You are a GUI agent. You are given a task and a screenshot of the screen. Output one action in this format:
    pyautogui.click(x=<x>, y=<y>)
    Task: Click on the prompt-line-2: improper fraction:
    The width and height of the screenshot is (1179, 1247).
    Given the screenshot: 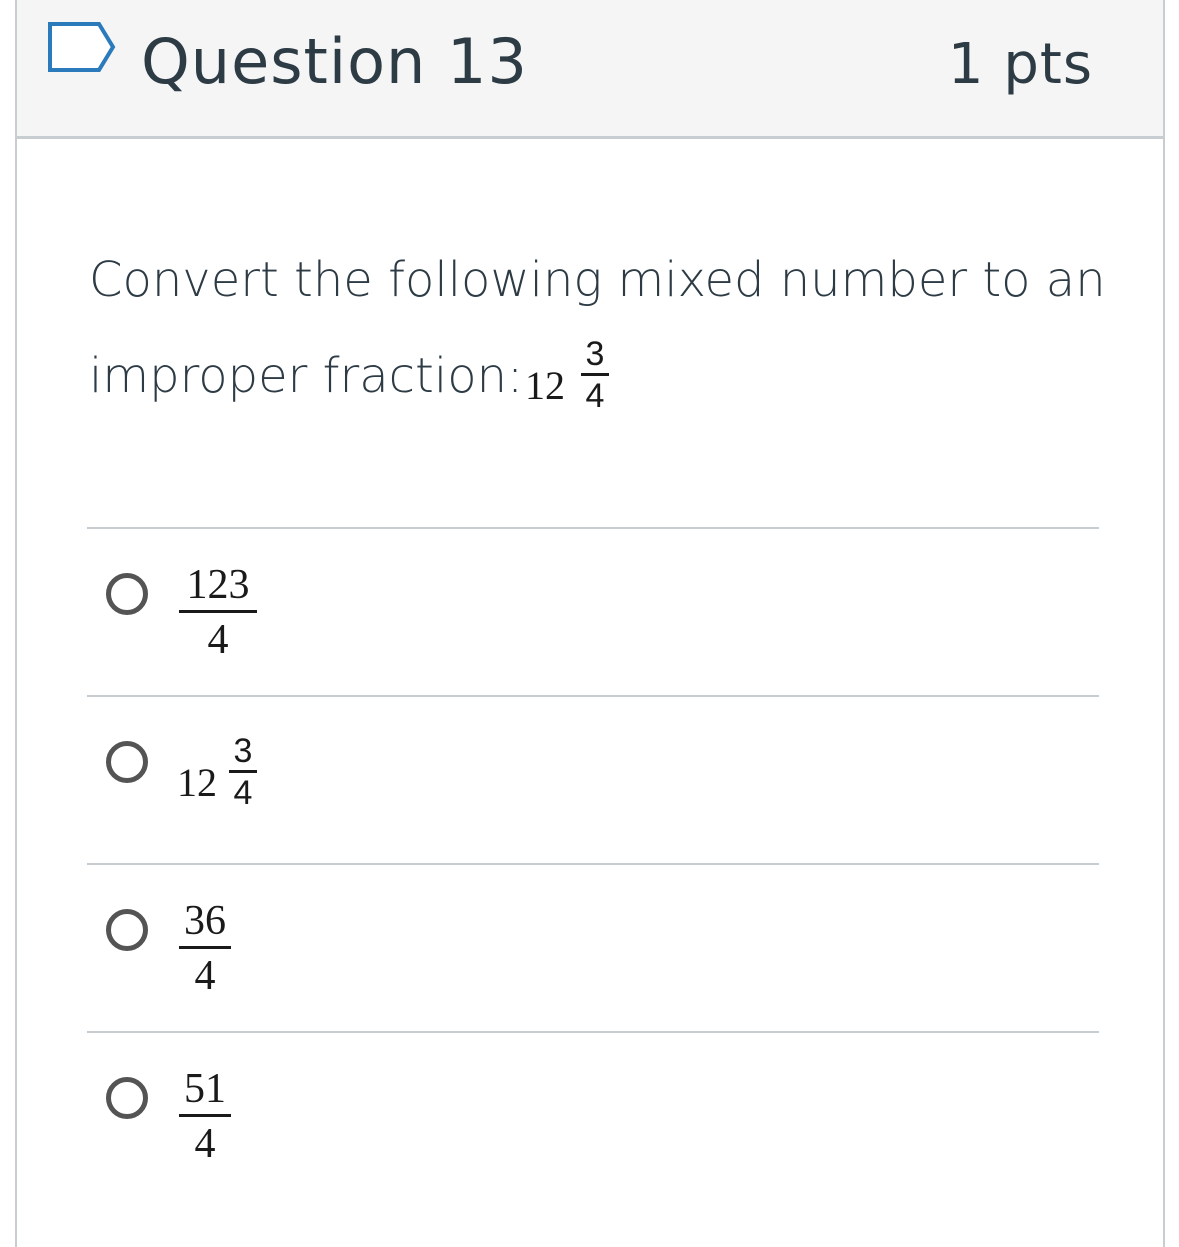 What is the action you would take?
    pyautogui.click(x=306, y=376)
    